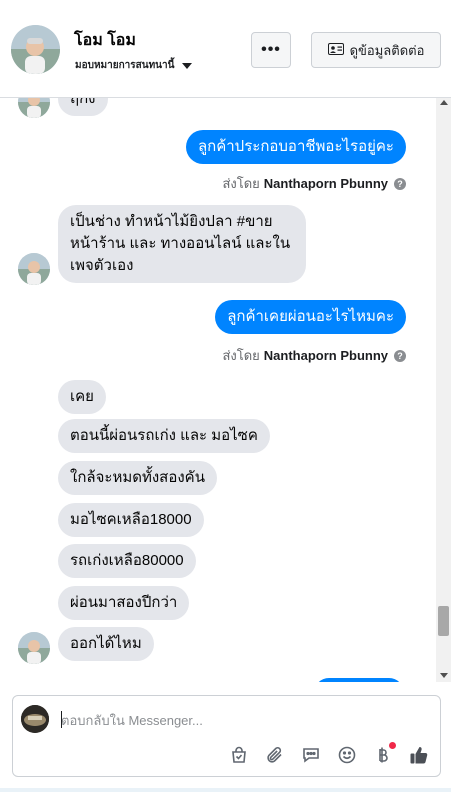 This screenshot has height=792, width=451. Describe the element at coordinates (137, 478) in the screenshot. I see `message-bubble-incoming: ใกล้จะหมดทั้งสองคัน` at that location.